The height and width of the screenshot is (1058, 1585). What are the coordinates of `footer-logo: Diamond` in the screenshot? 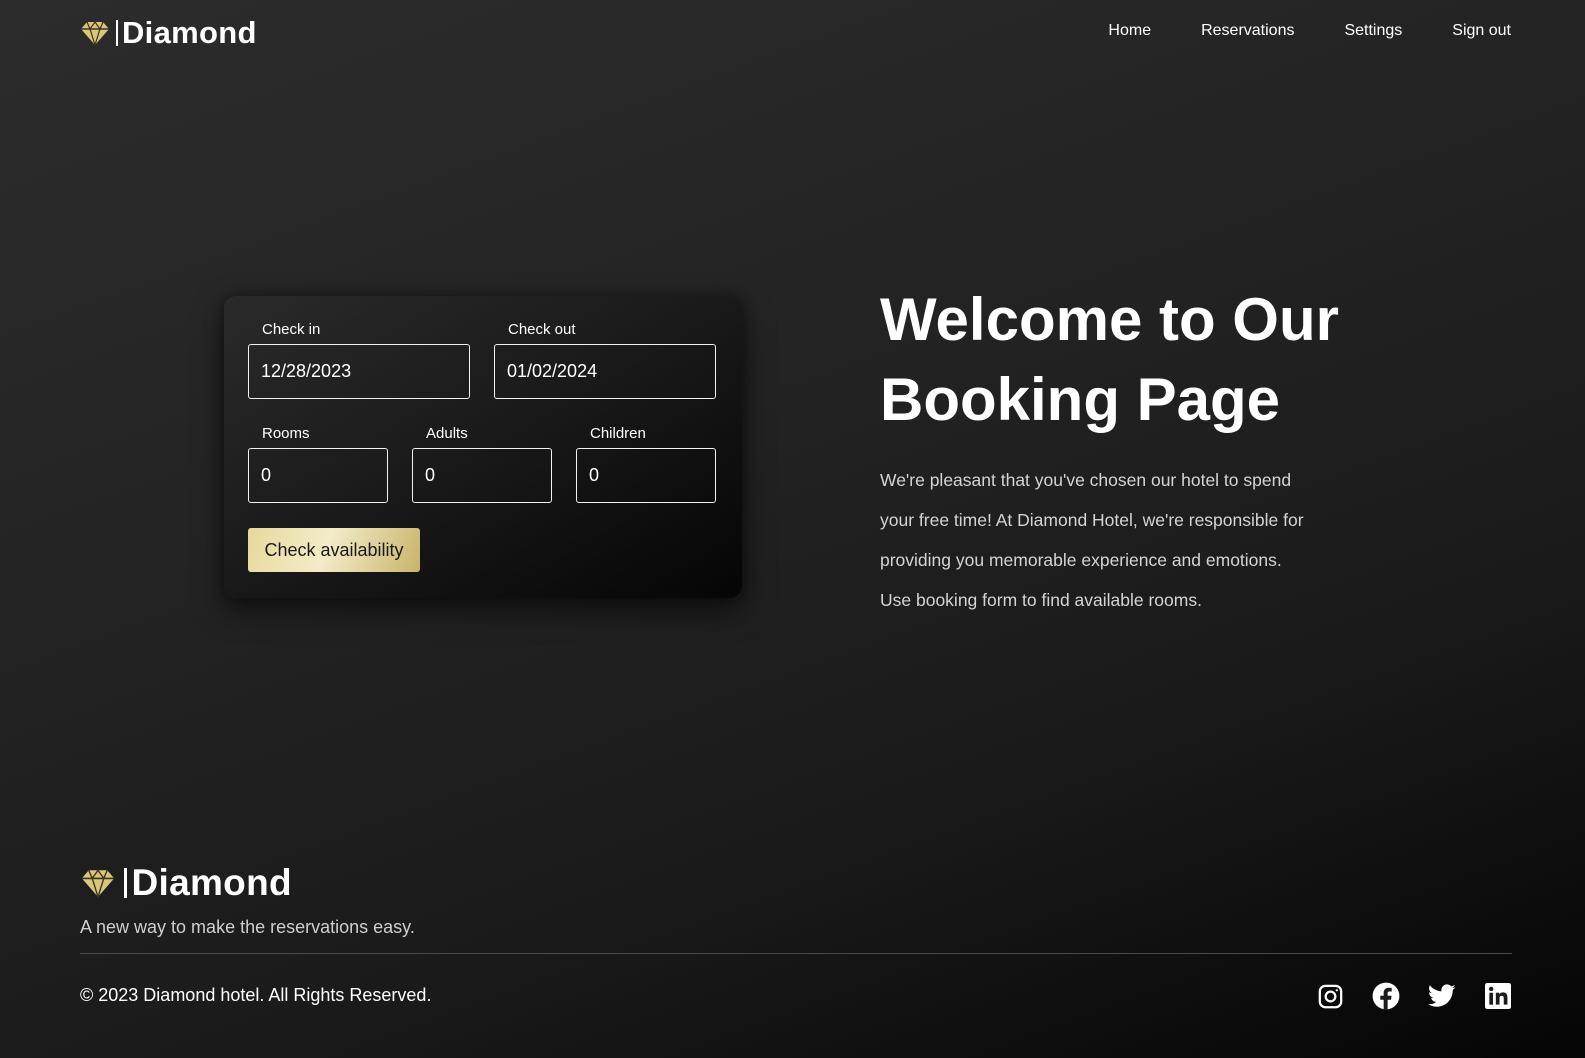 It's located at (186, 882).